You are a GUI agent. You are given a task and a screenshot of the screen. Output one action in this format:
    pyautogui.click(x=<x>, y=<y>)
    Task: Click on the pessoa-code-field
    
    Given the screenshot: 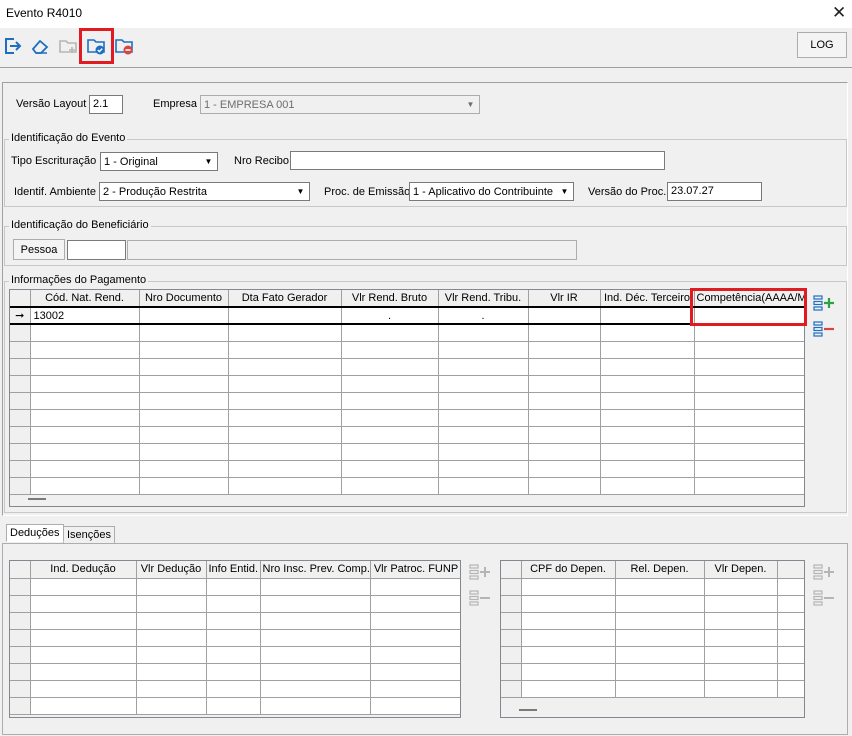 What is the action you would take?
    pyautogui.click(x=96, y=250)
    